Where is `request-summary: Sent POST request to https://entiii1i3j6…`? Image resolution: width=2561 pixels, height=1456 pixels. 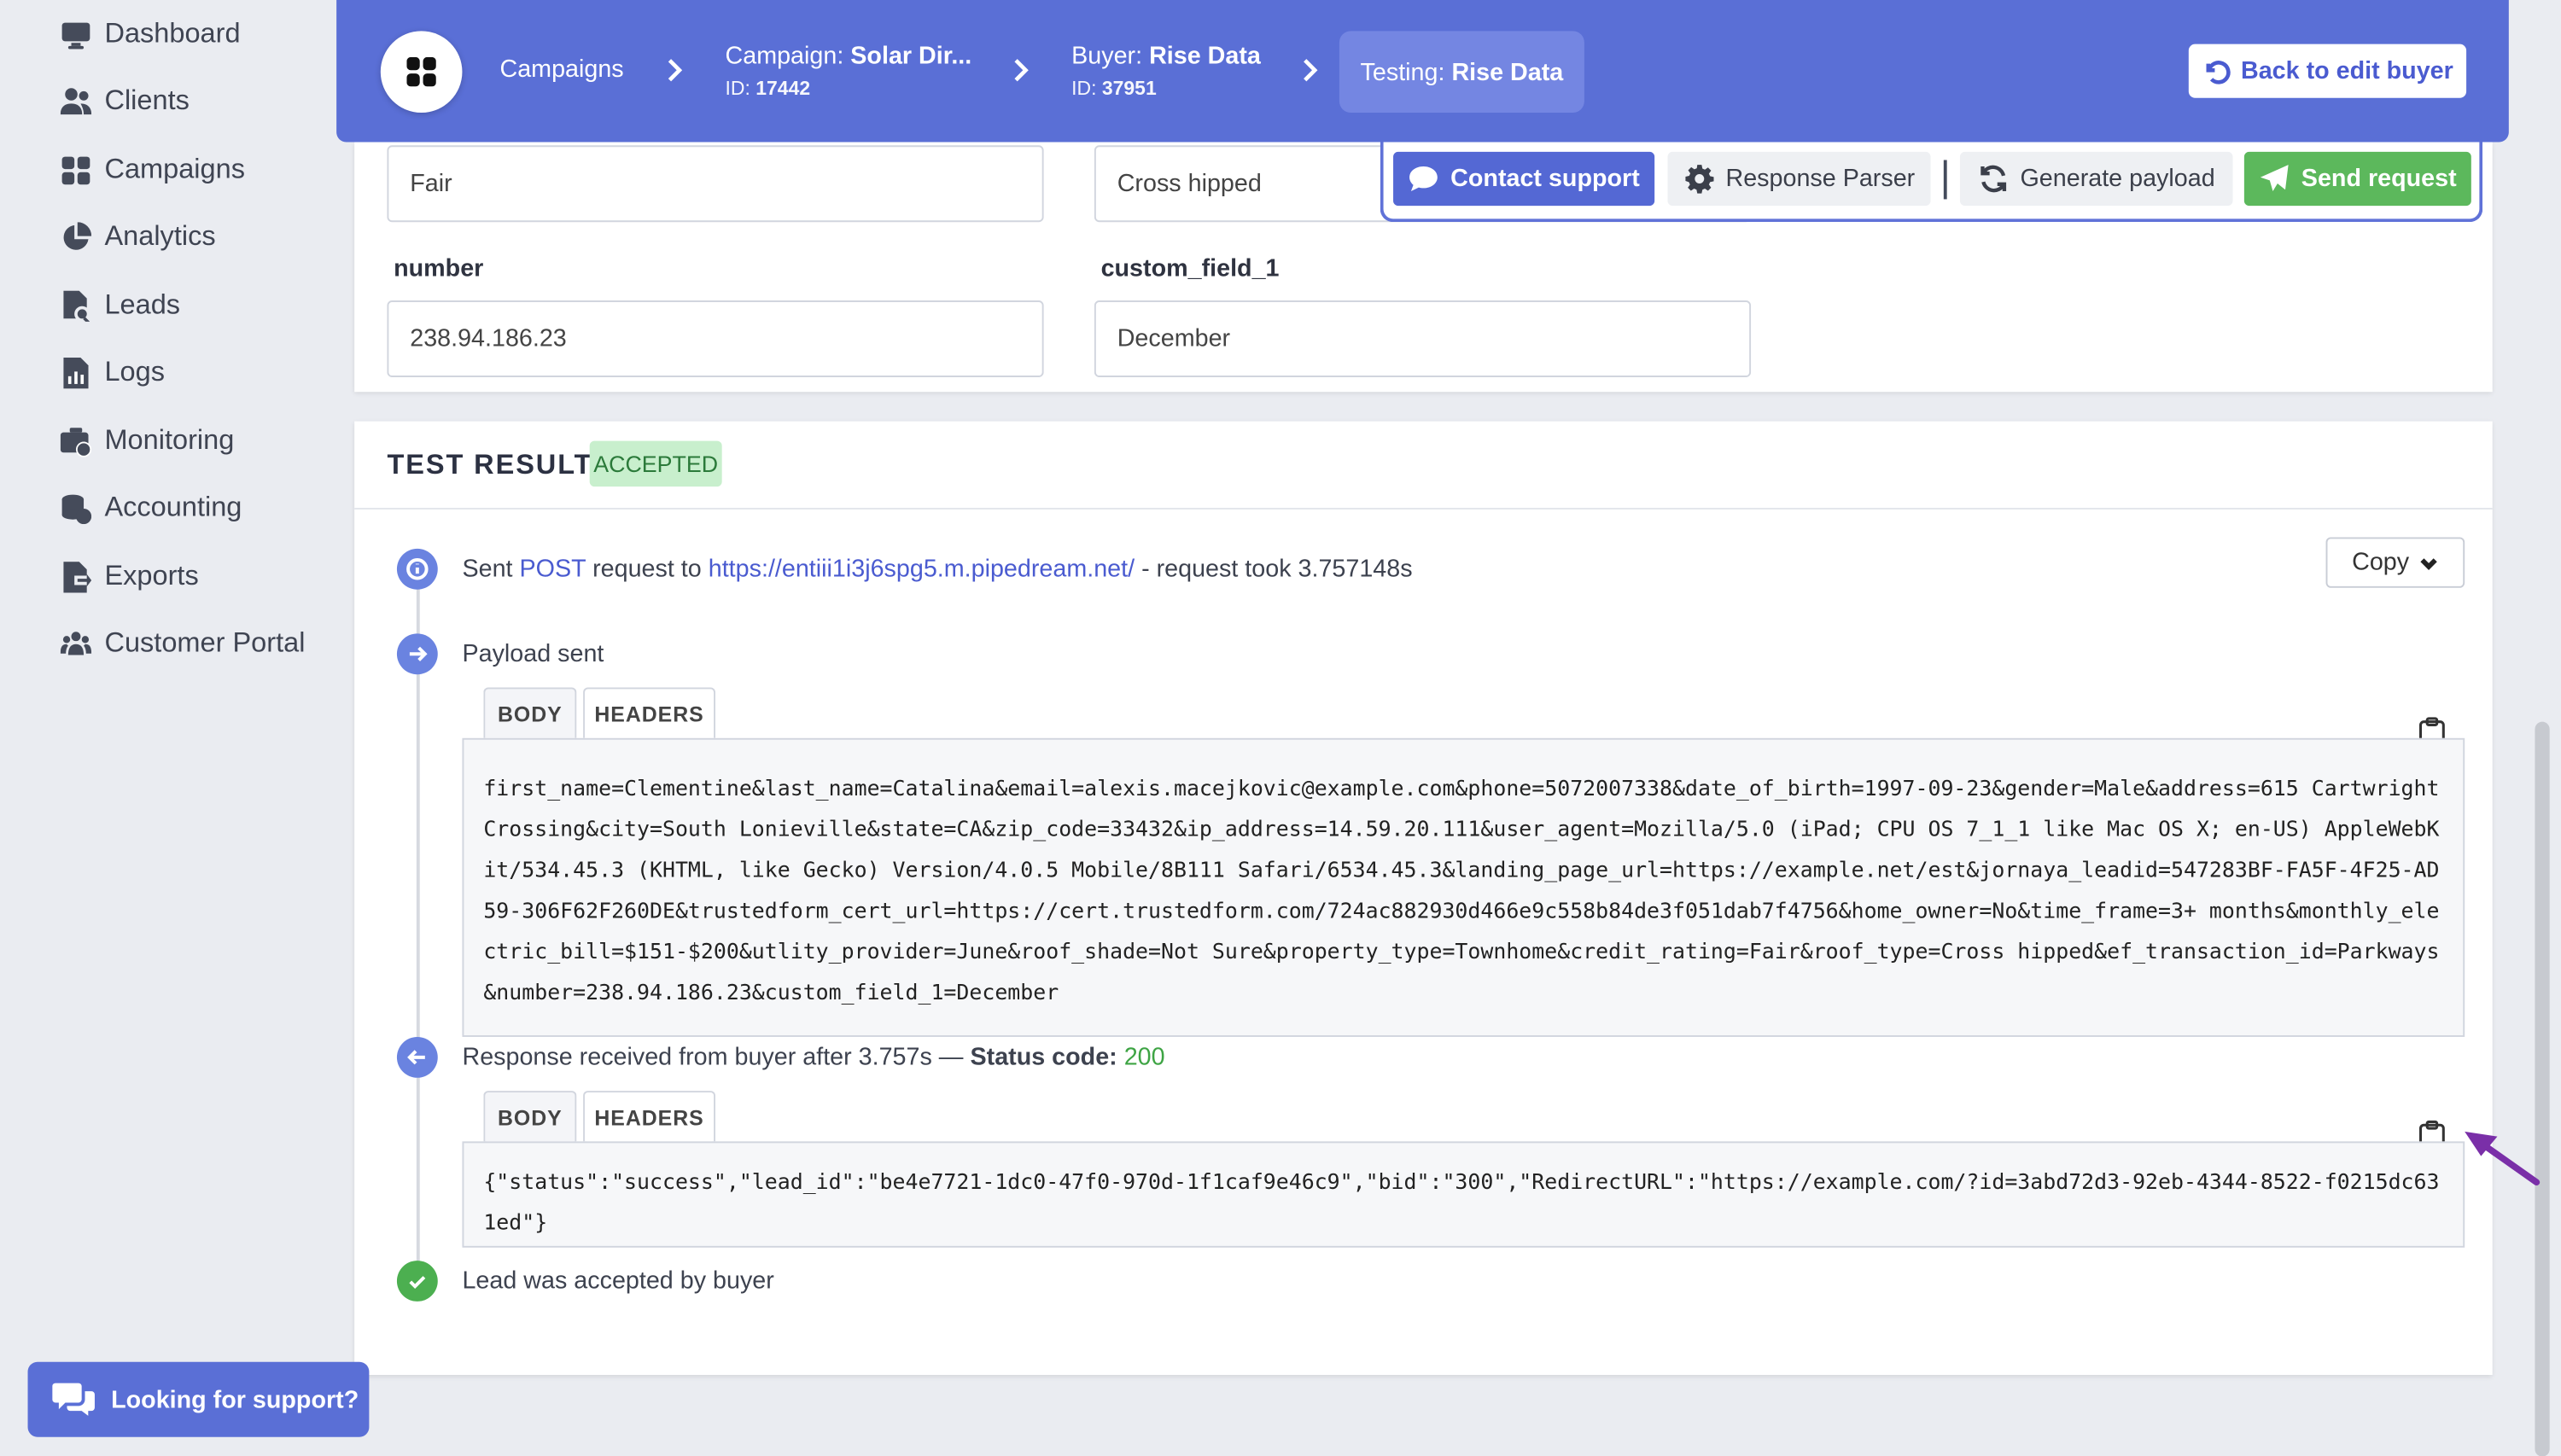
request-summary: Sent POST request to https://entiii1i3j6… is located at coordinates (937, 570).